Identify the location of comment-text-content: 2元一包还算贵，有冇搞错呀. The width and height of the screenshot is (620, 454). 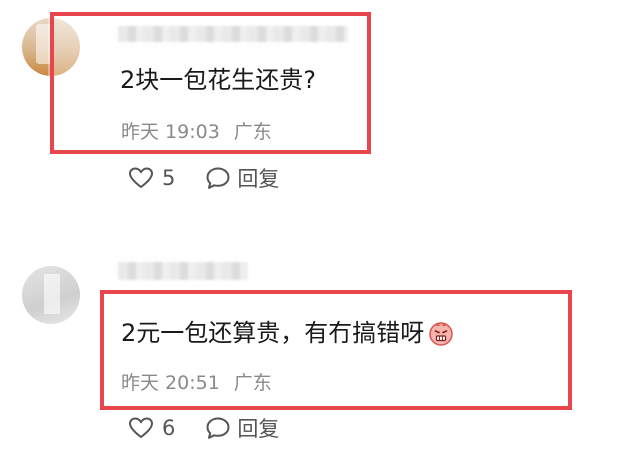
(273, 333).